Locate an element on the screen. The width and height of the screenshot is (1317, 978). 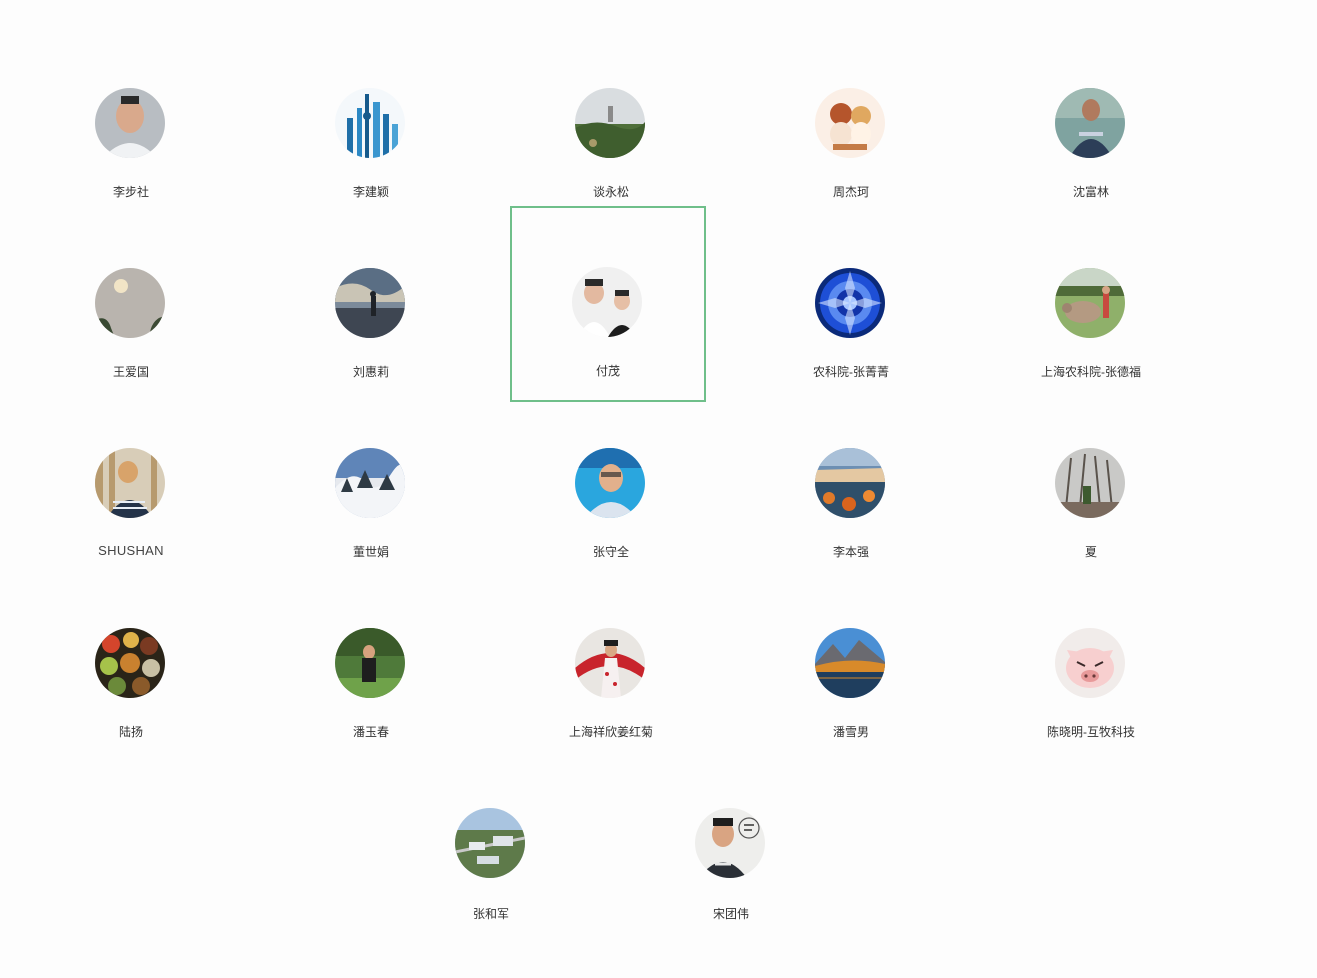
member-card: 周杰珂 is located at coordinates (851, 125).